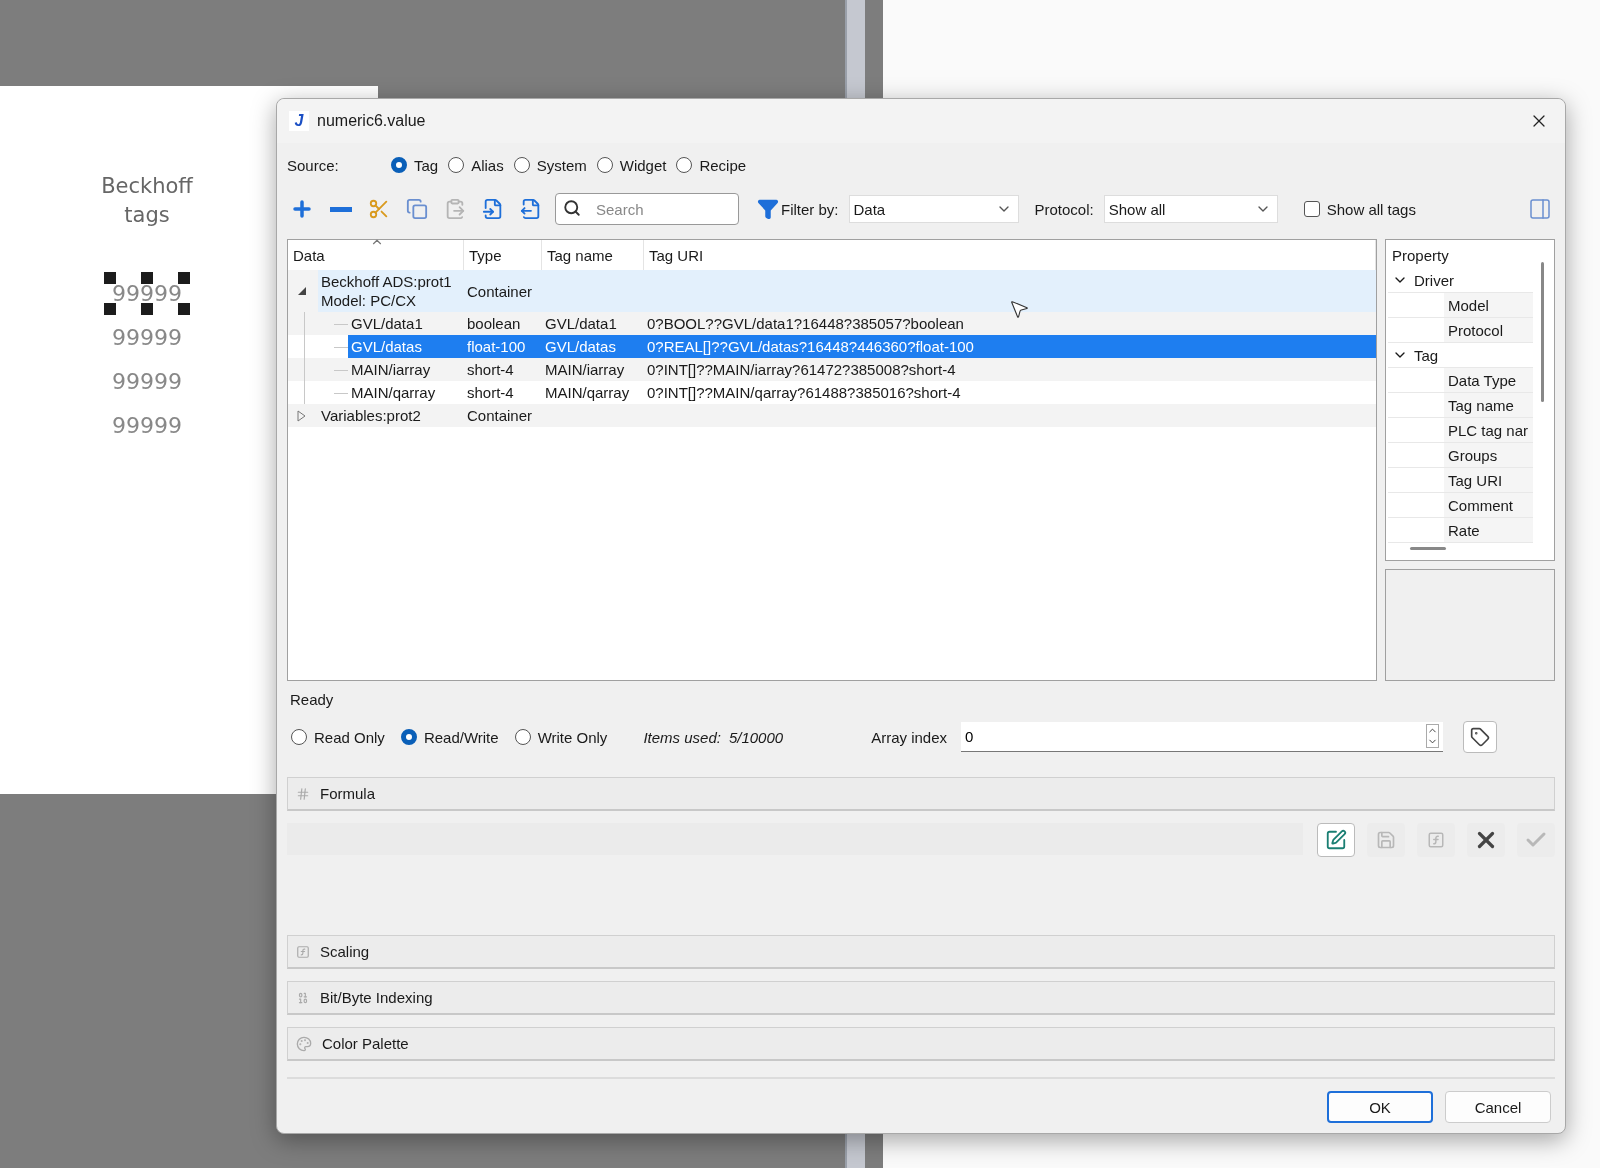 The image size is (1600, 1168). I want to click on property-item: Groups, so click(1460, 455).